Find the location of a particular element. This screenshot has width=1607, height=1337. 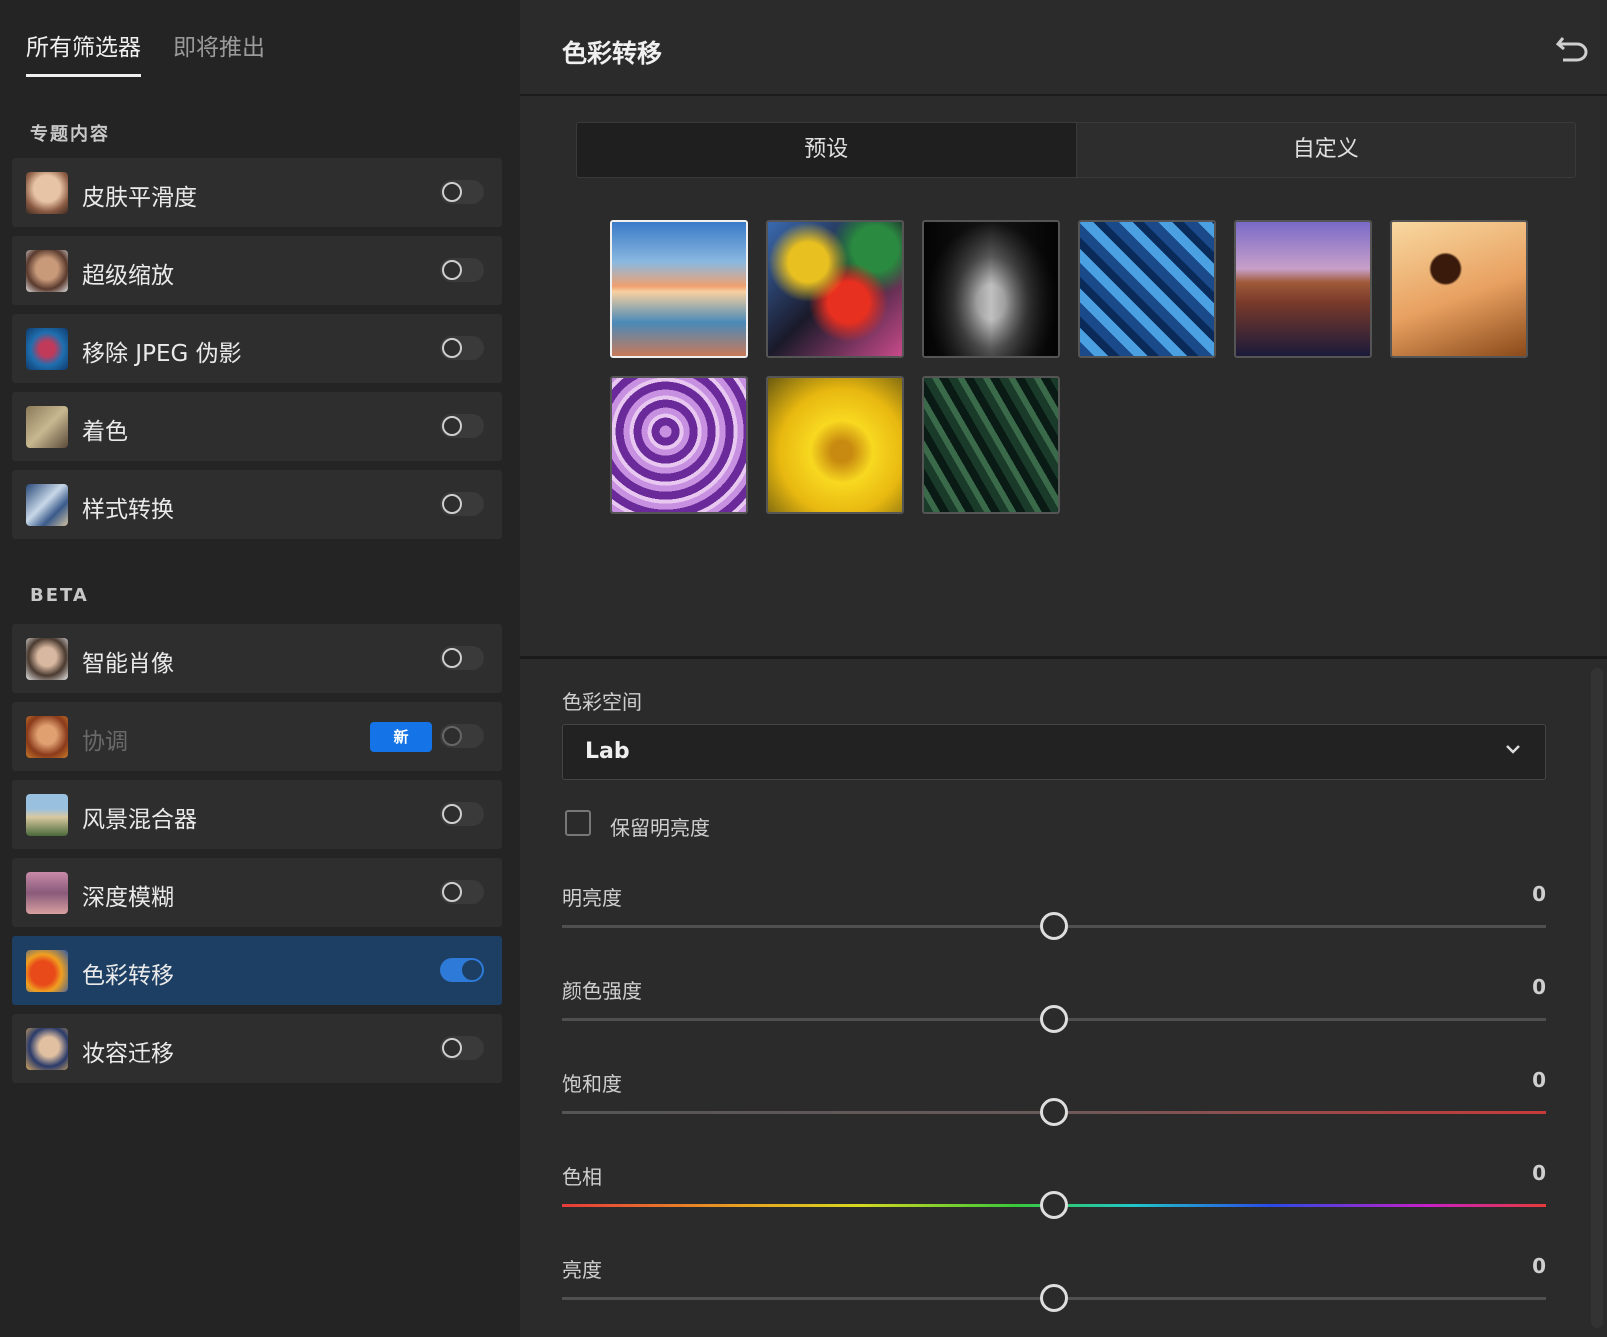

section-divider is located at coordinates (1063, 657).